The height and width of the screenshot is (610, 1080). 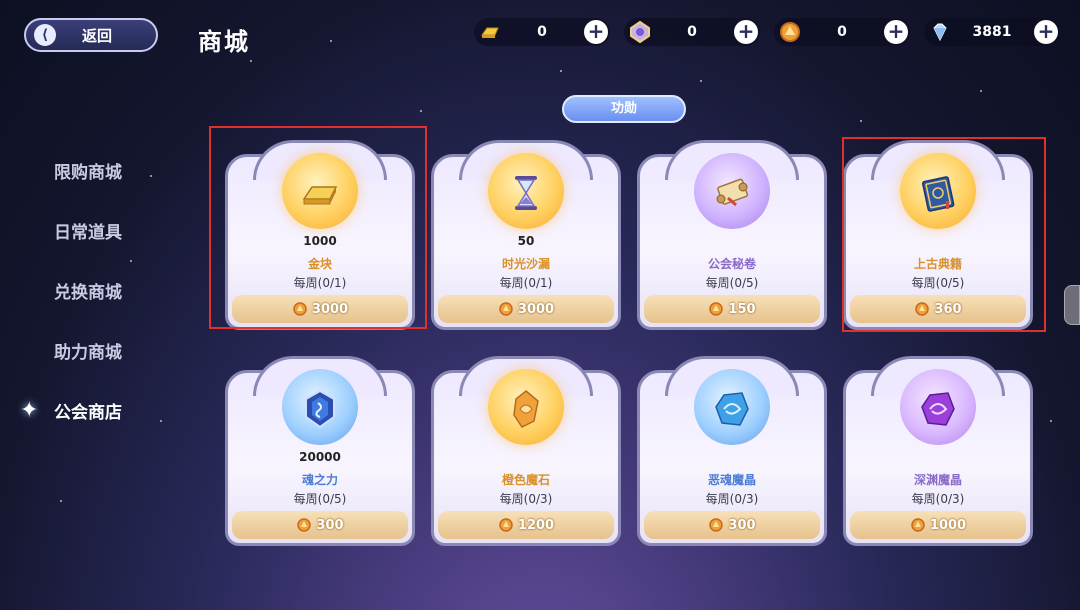 What do you see at coordinates (97, 35) in the screenshot?
I see `back-button-label: 返回` at bounding box center [97, 35].